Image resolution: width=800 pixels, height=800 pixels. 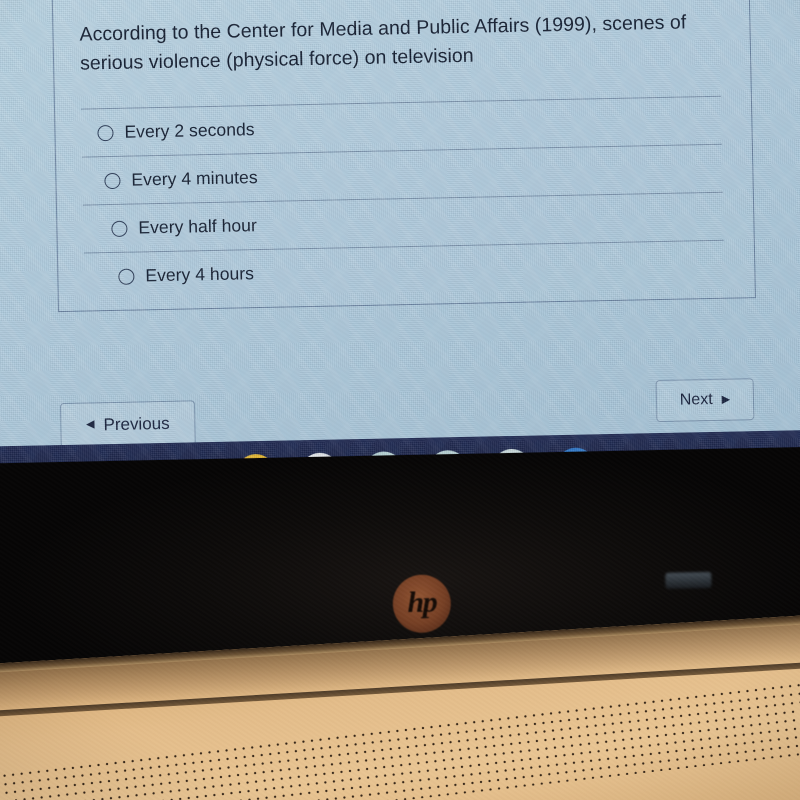 What do you see at coordinates (696, 399) in the screenshot?
I see `next-button-label: Next` at bounding box center [696, 399].